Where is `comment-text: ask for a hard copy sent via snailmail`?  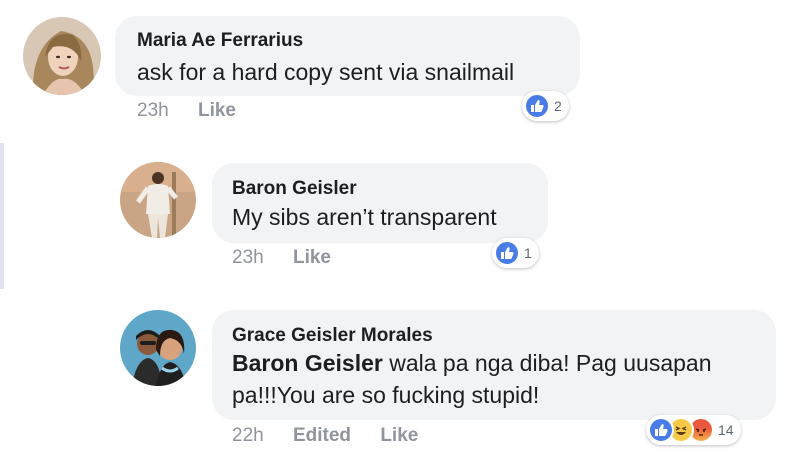 comment-text: ask for a hard copy sent via snailmail is located at coordinates (326, 72).